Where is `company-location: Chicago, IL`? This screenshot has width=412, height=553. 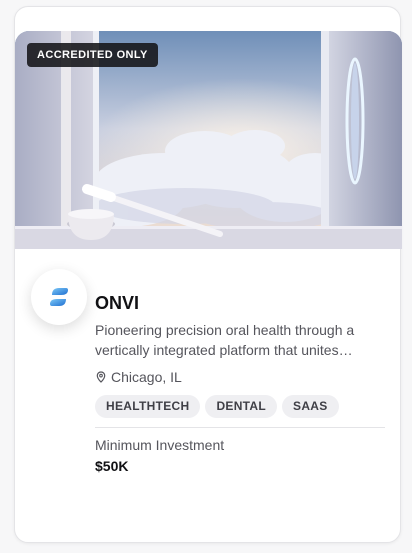 company-location: Chicago, IL is located at coordinates (138, 377).